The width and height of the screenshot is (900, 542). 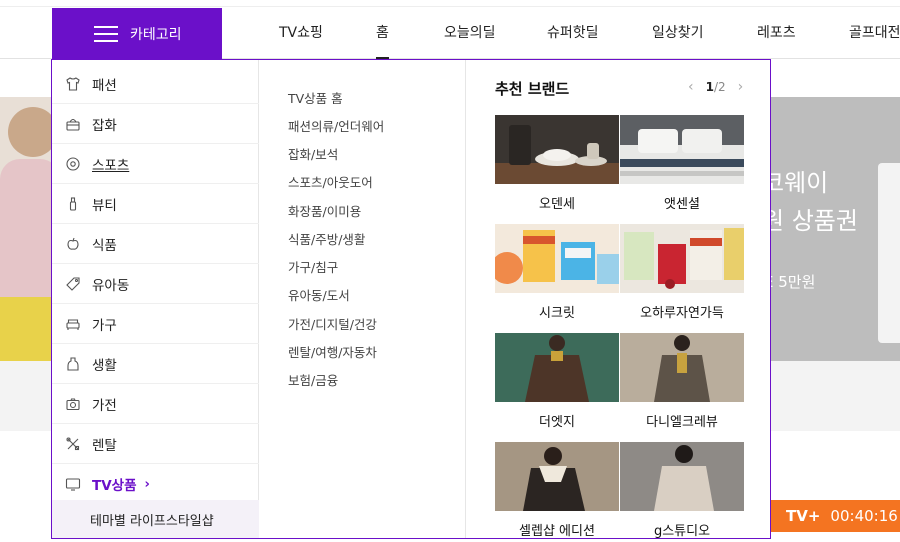 I want to click on link-tv-home: TV상품 홈, so click(x=315, y=97).